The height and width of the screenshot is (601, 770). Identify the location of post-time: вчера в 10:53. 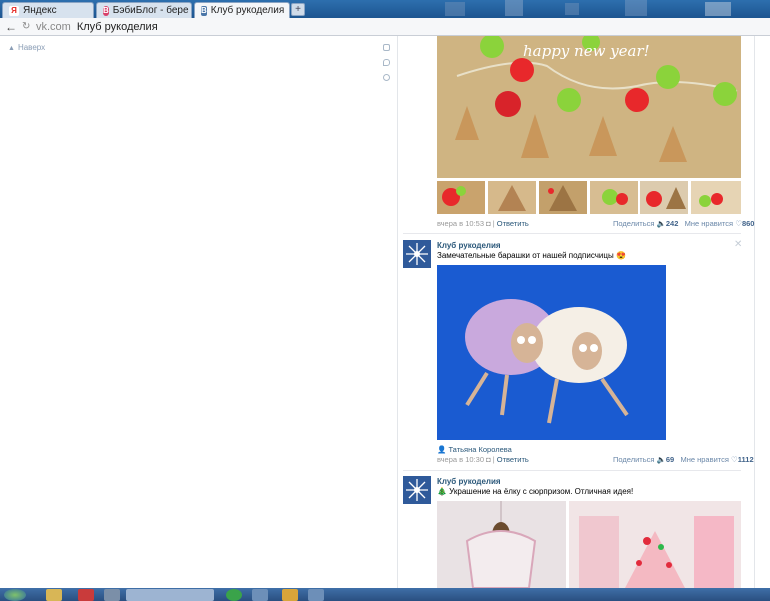
(460, 223).